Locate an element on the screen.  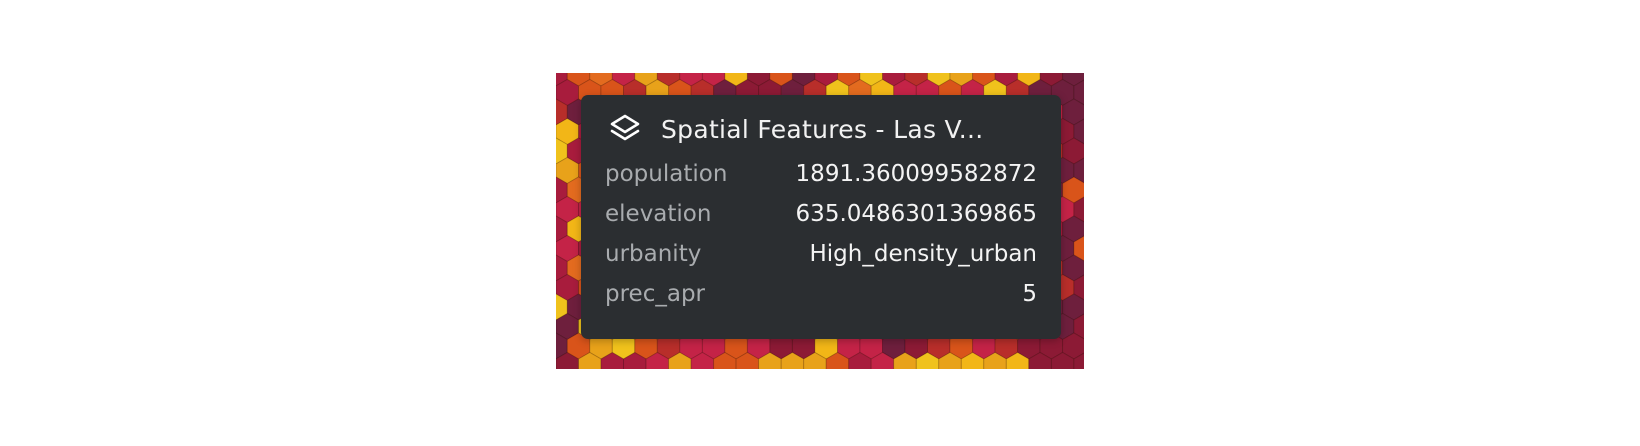
property-key: elevation is located at coordinates (658, 214).